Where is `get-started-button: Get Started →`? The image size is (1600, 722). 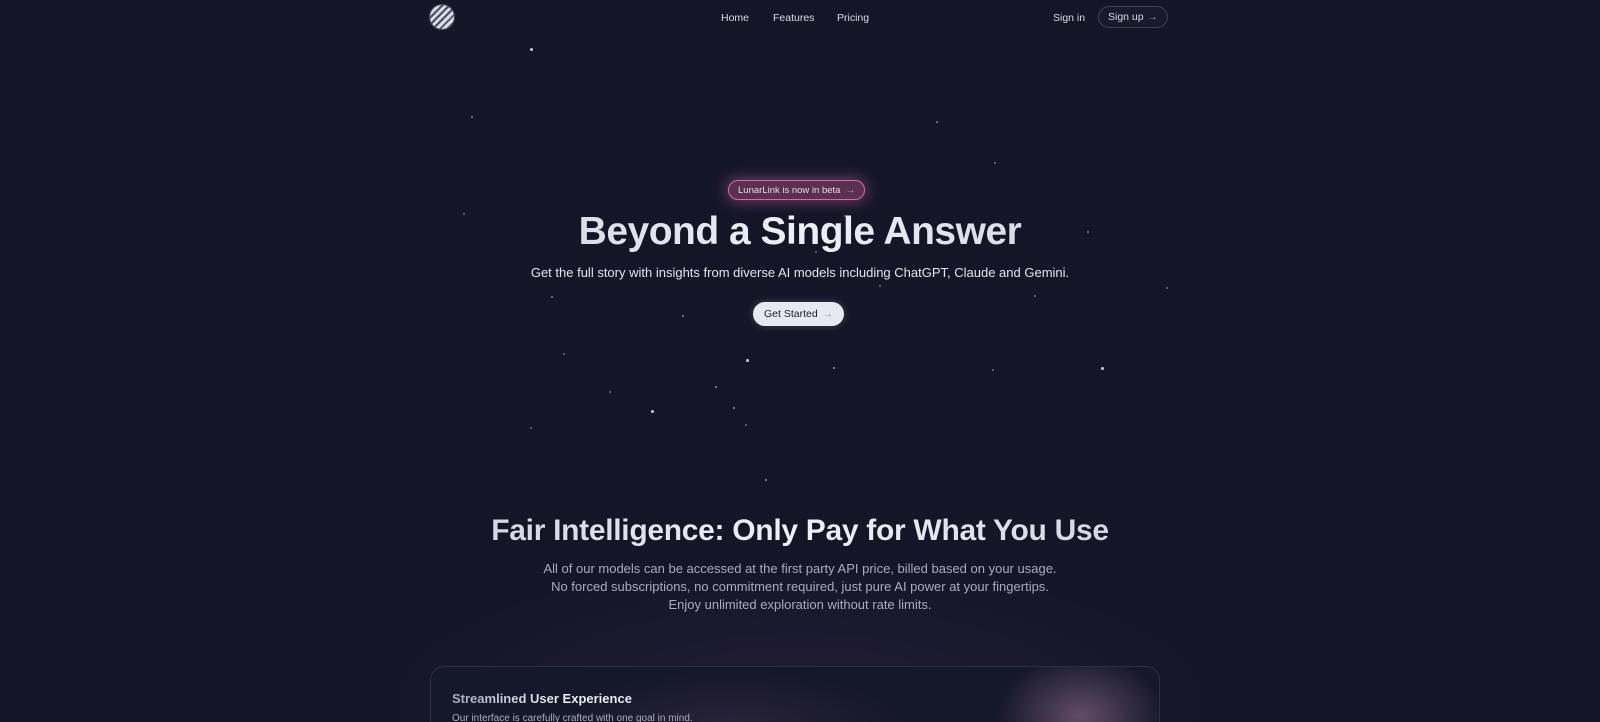 get-started-button: Get Started → is located at coordinates (798, 314).